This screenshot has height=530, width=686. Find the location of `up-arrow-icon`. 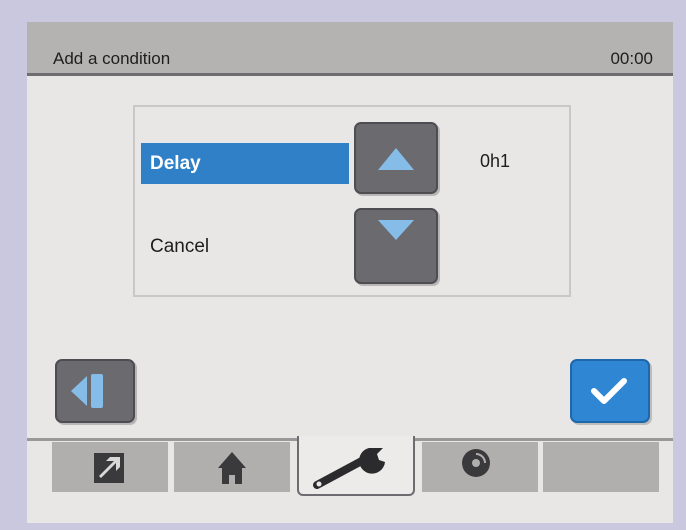

up-arrow-icon is located at coordinates (396, 159).